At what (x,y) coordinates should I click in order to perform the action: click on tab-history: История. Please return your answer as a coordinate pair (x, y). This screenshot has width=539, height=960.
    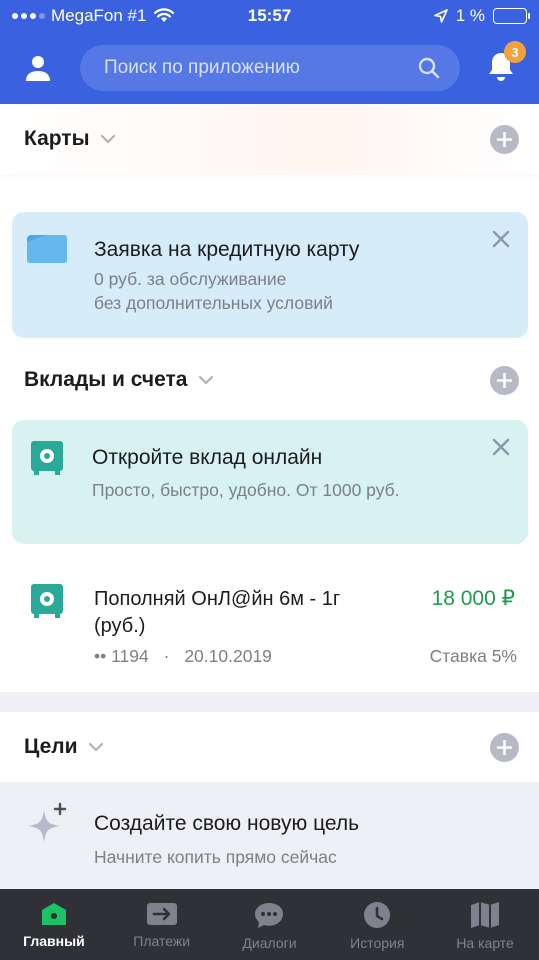
    Looking at the image, I should click on (377, 924).